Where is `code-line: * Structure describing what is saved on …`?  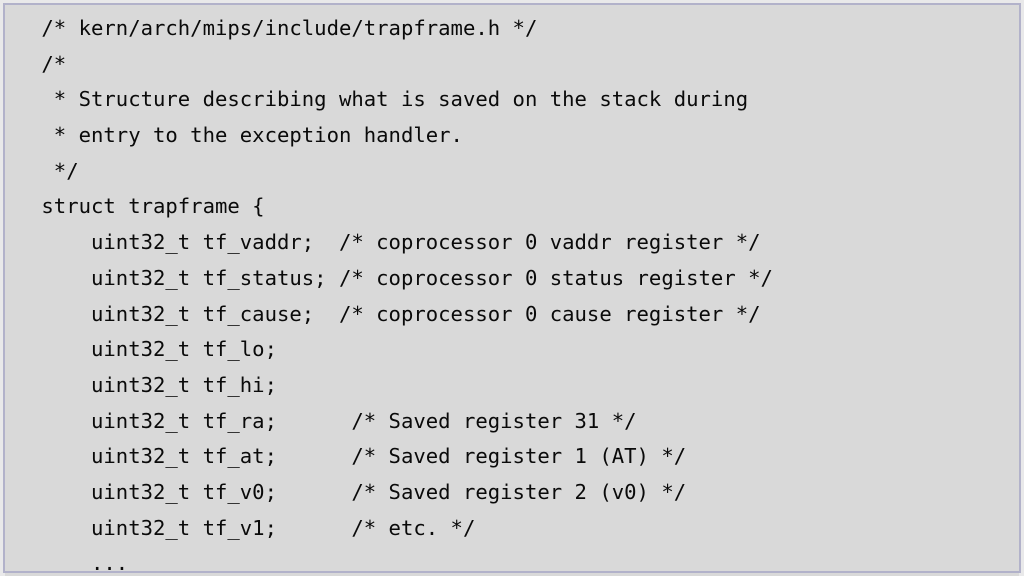 code-line: * Structure describing what is saved on … is located at coordinates (389, 99).